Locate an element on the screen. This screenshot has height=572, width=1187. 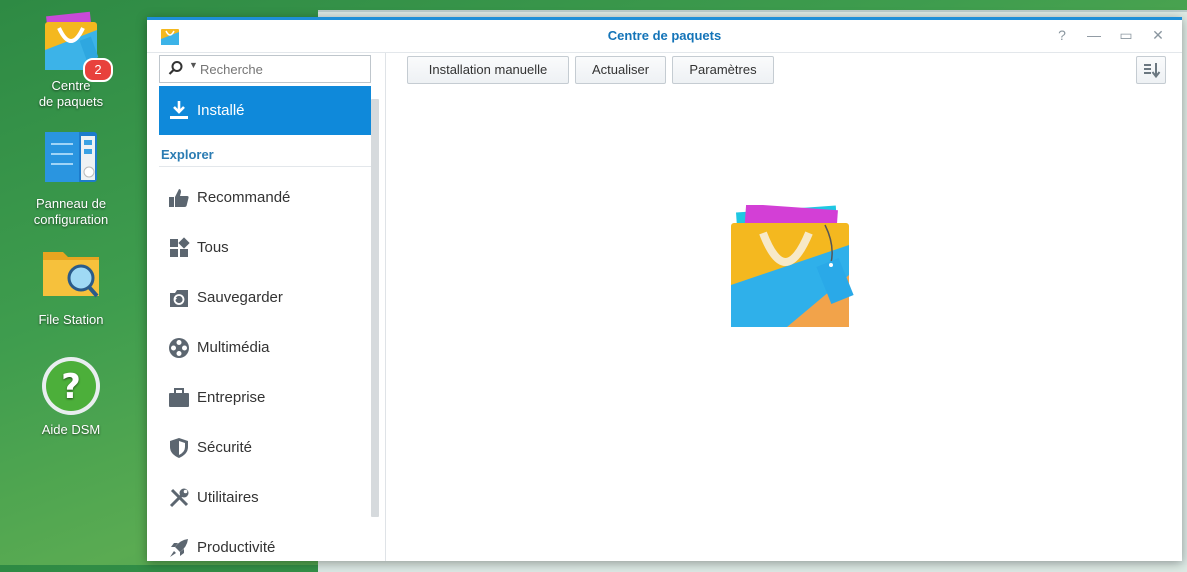
sidebar-item-business: Entreprise is located at coordinates (265, 397).